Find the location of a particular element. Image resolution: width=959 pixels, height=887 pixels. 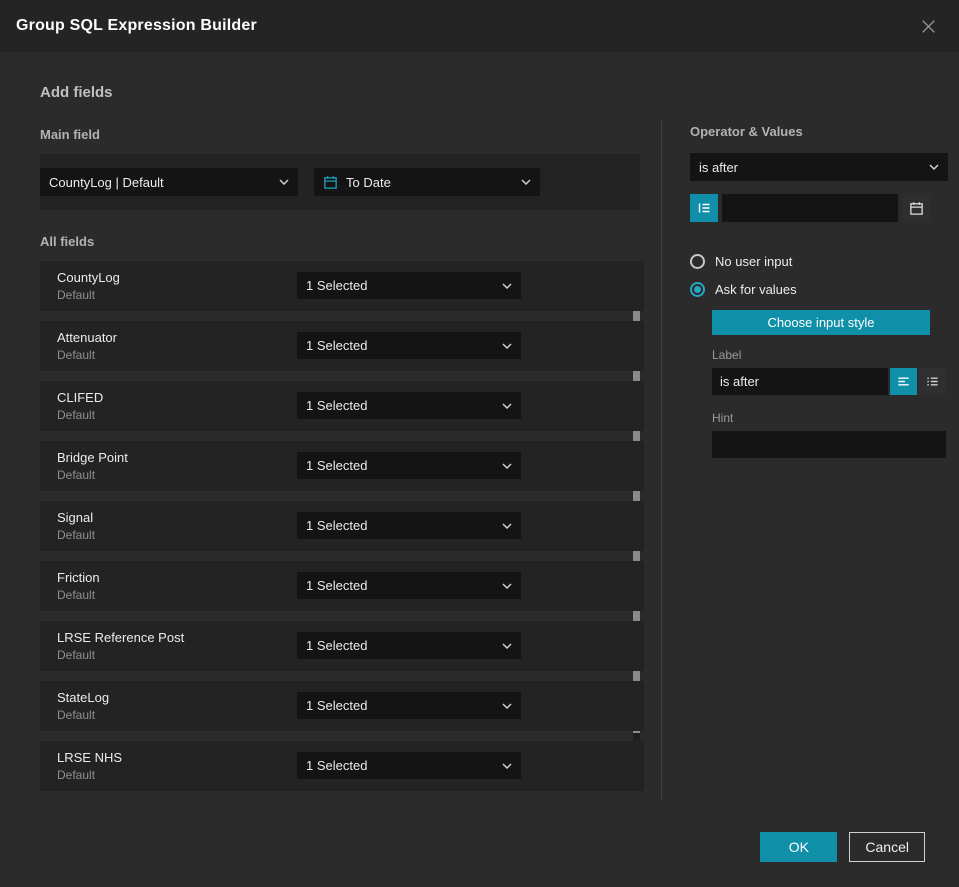

list-values-icon is located at coordinates (704, 208).